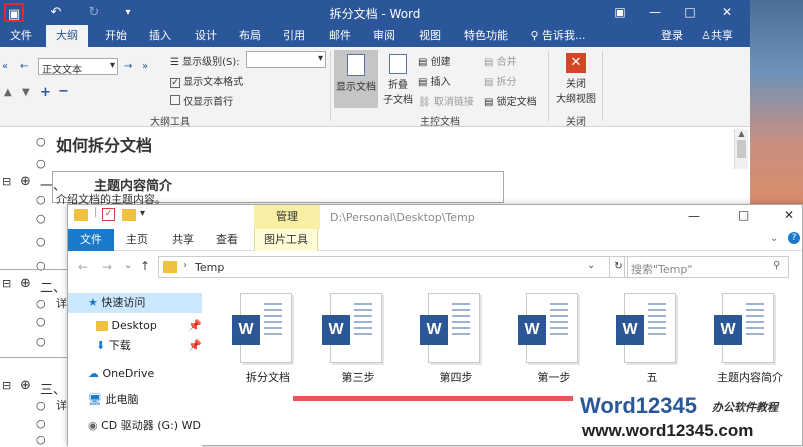  Describe the element at coordinates (108, 214) in the screenshot. I see `properties-icon: ✓` at that location.